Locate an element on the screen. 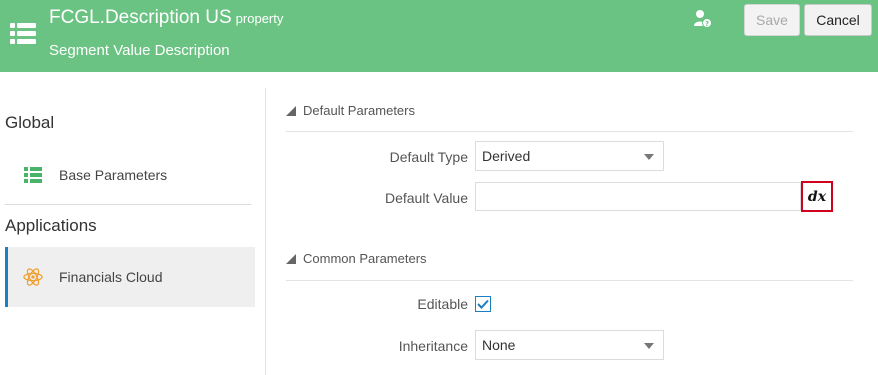 Image resolution: width=878 pixels, height=375 pixels. checkmark-icon is located at coordinates (483, 304).